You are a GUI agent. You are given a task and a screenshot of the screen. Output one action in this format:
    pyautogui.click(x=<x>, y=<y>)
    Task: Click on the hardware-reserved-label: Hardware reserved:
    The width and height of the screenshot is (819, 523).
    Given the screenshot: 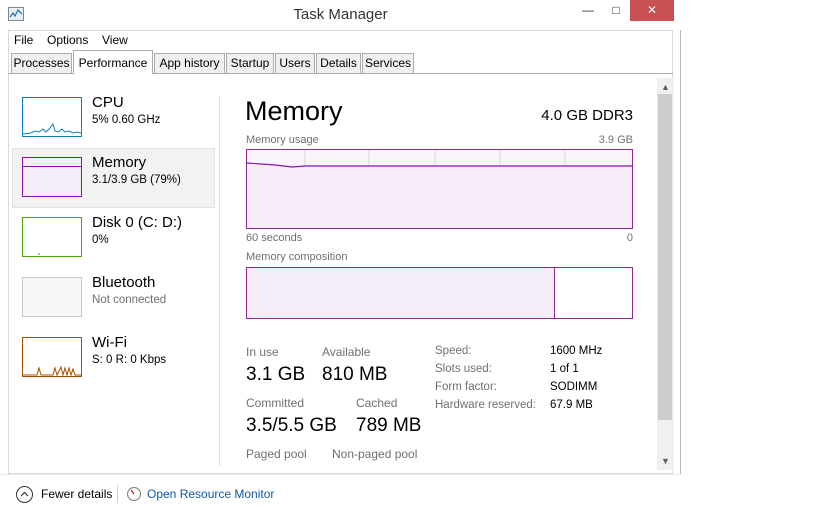 What is the action you would take?
    pyautogui.click(x=485, y=405)
    